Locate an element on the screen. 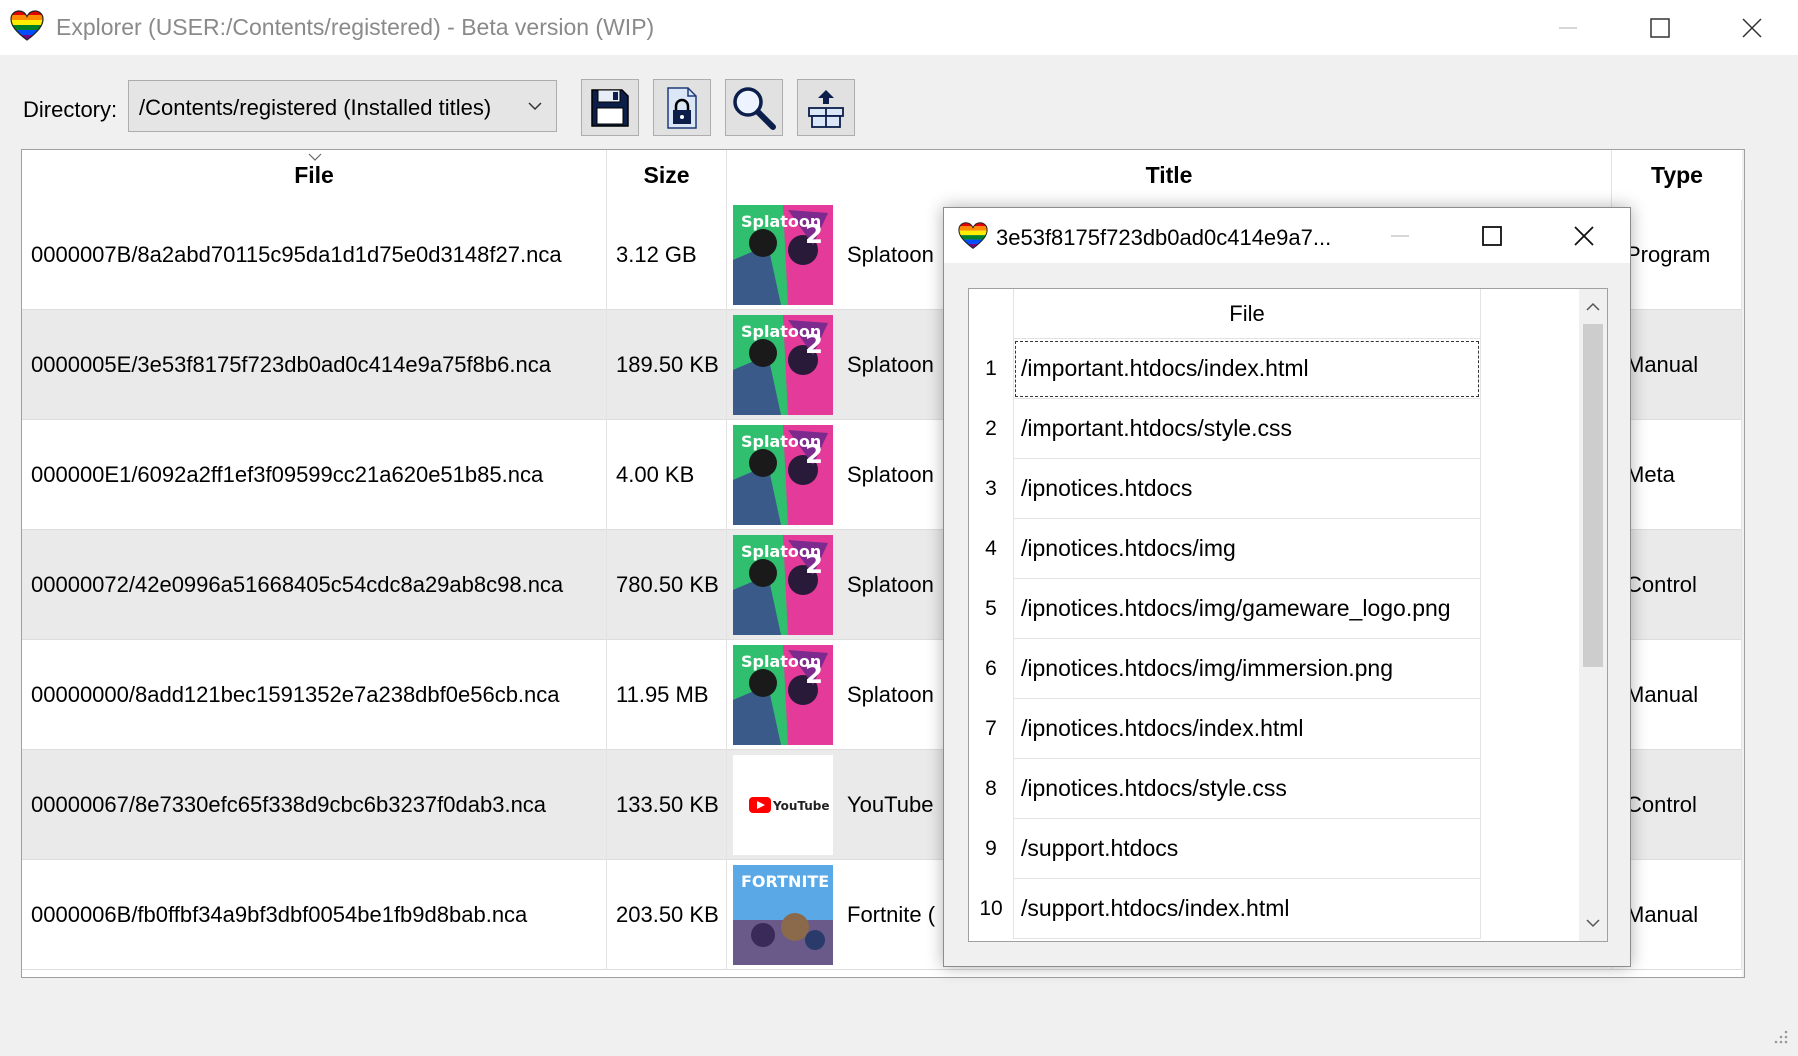  dialog-maximize-button is located at coordinates (1492, 235).